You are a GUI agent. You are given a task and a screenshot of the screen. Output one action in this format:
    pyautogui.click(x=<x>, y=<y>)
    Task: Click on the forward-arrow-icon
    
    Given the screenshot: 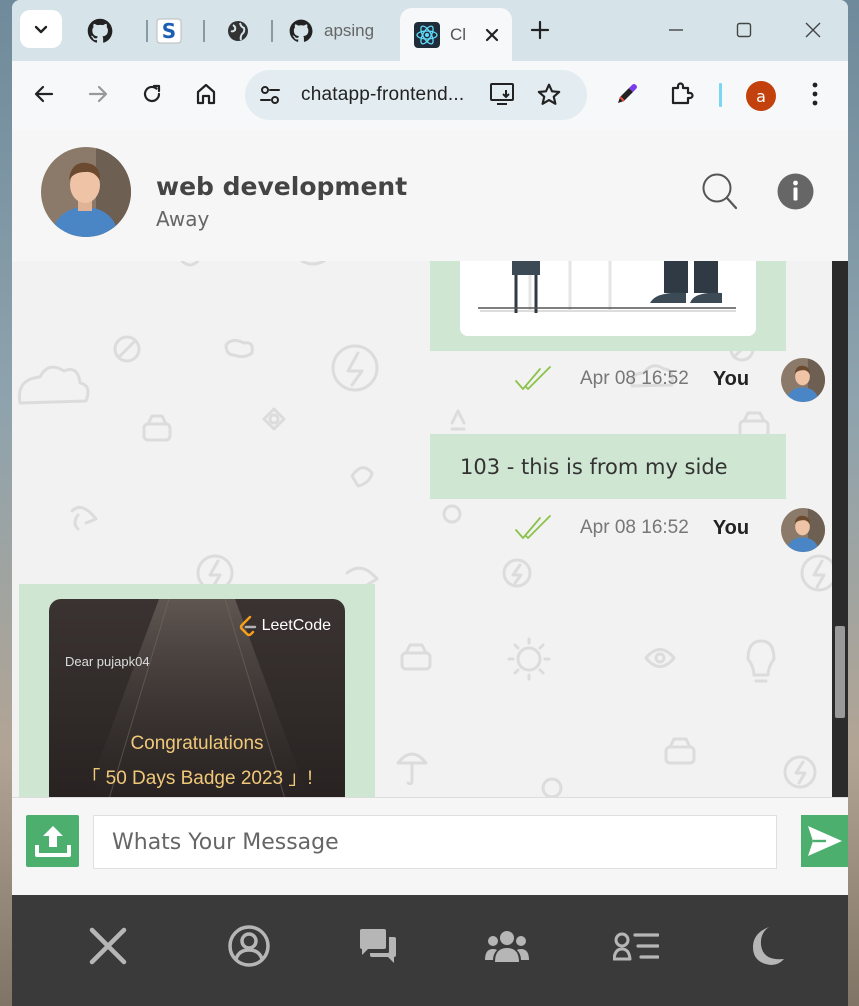 What is the action you would take?
    pyautogui.click(x=98, y=94)
    